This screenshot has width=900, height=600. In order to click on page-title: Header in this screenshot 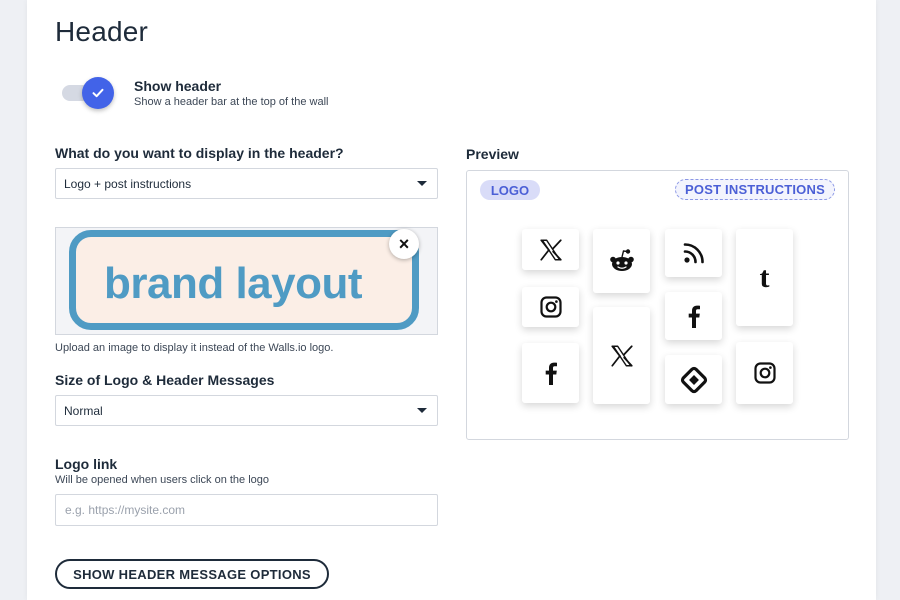, I will do `click(102, 31)`.